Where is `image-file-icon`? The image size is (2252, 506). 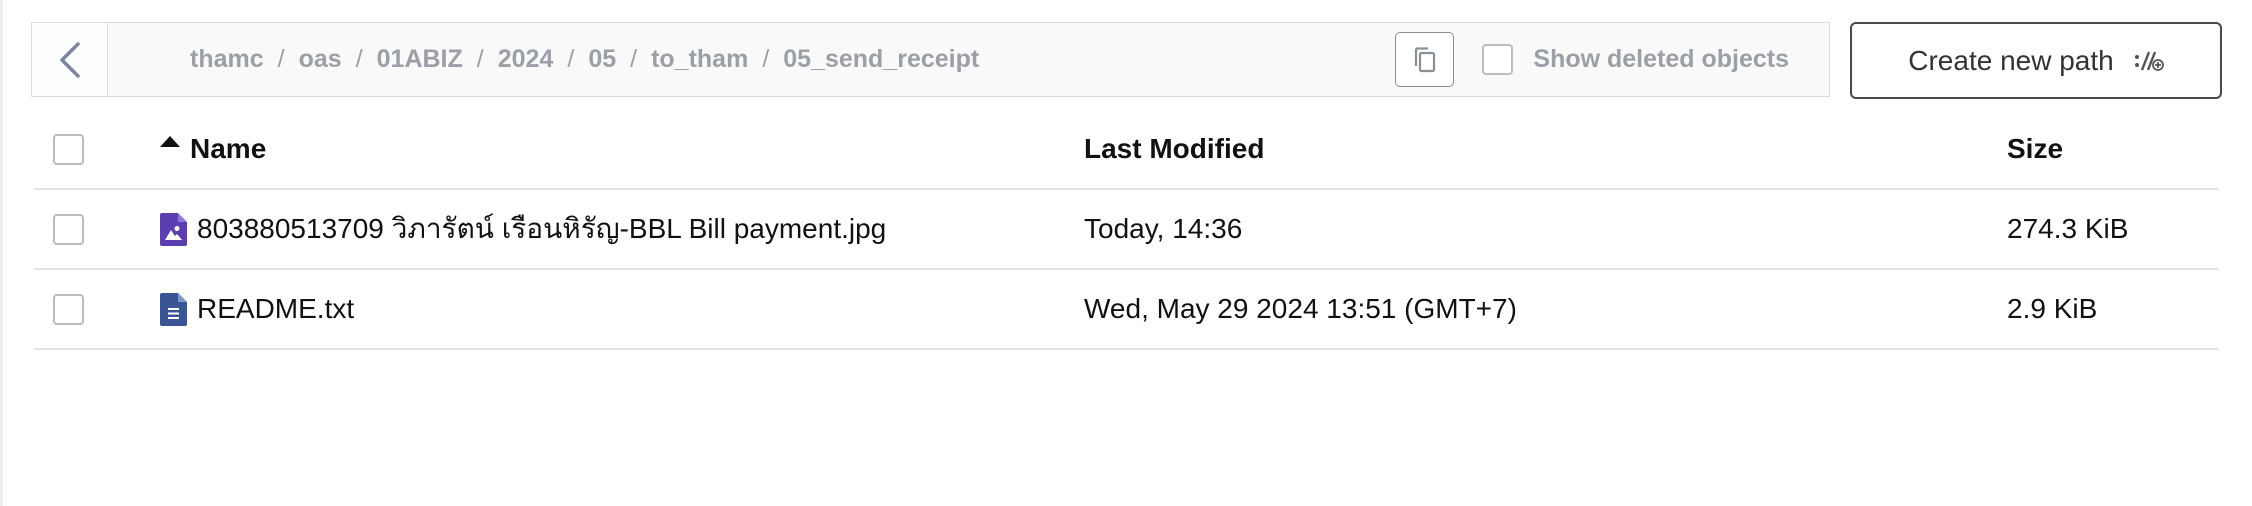
image-file-icon is located at coordinates (173, 229).